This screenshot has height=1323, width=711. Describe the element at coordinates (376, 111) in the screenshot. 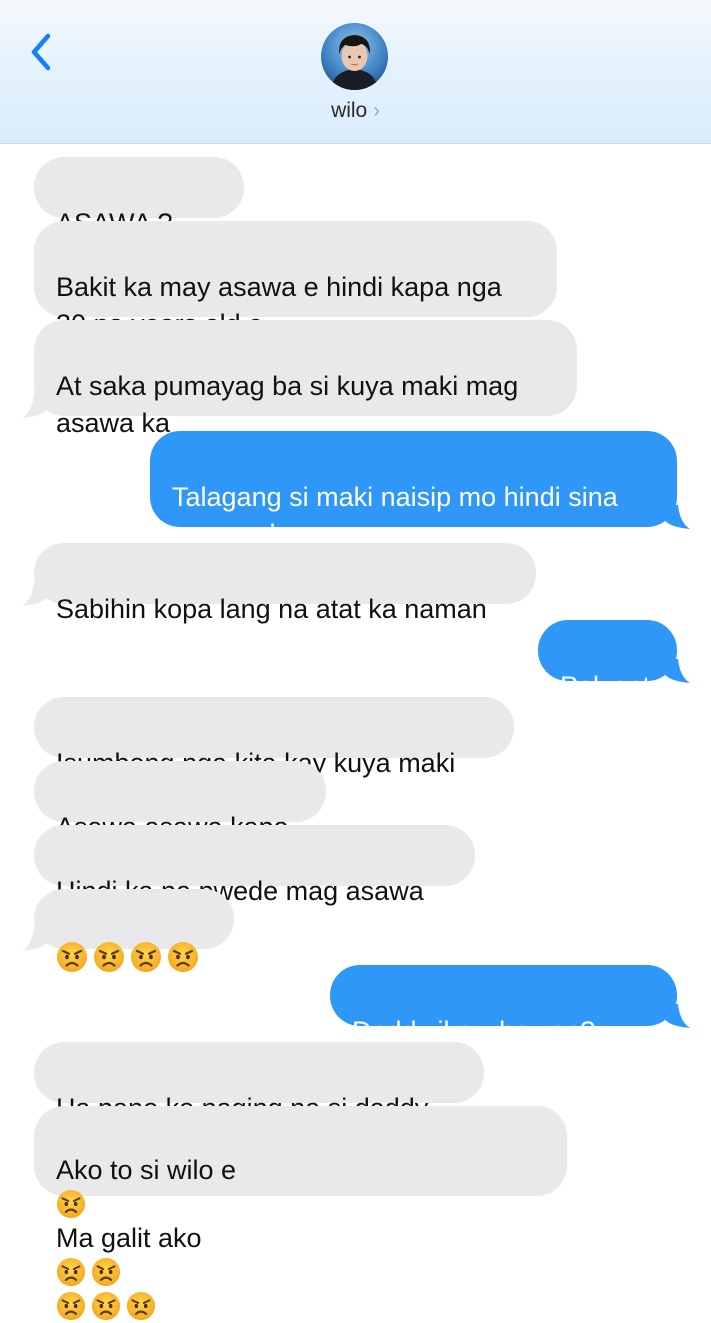

I see `chevron-right-icon: ›` at that location.